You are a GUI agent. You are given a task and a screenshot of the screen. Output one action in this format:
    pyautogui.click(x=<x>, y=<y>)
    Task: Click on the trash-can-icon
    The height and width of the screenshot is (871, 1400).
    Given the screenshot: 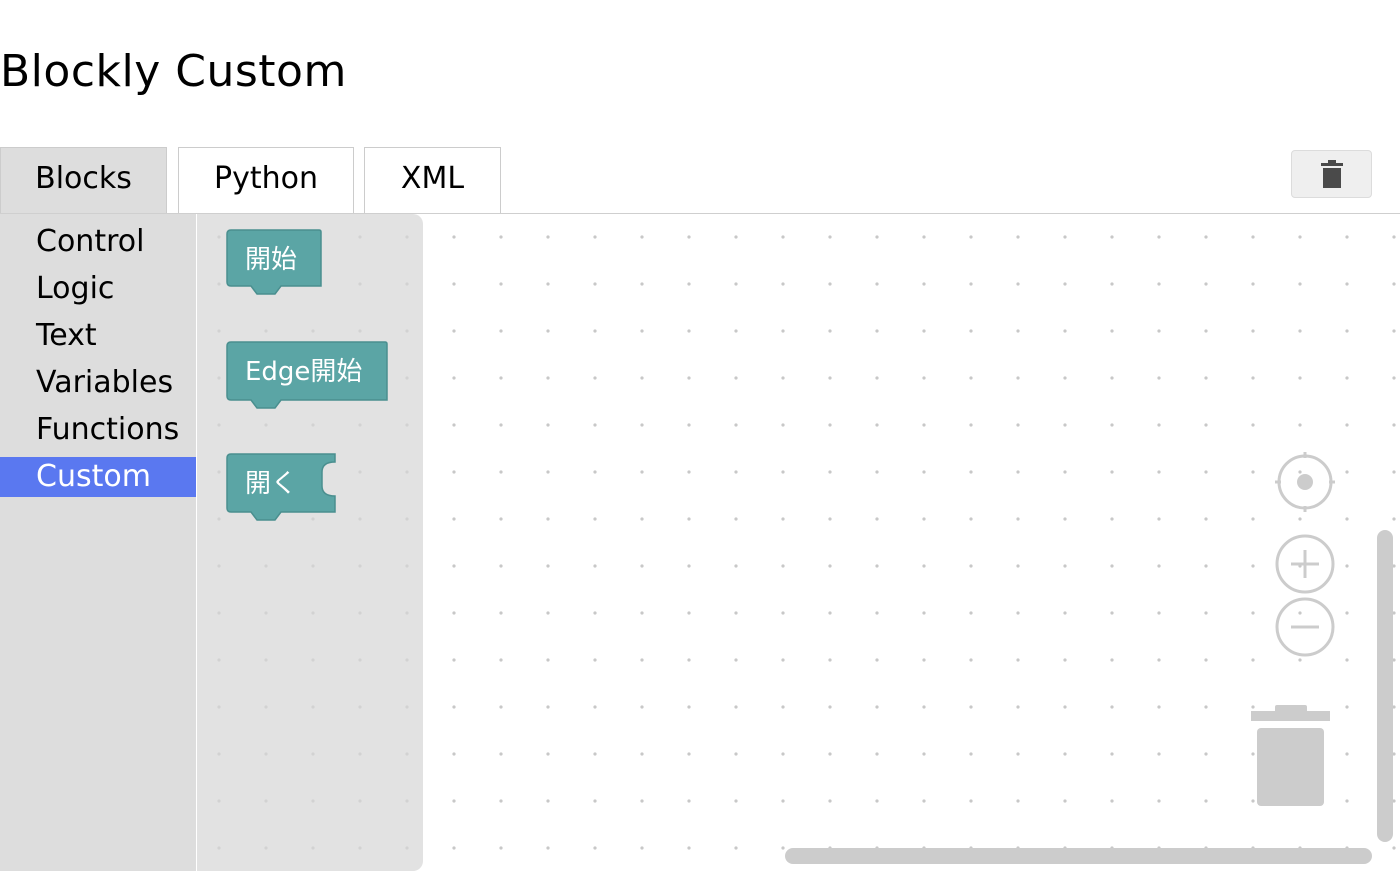 What is the action you would take?
    pyautogui.click(x=1290, y=755)
    